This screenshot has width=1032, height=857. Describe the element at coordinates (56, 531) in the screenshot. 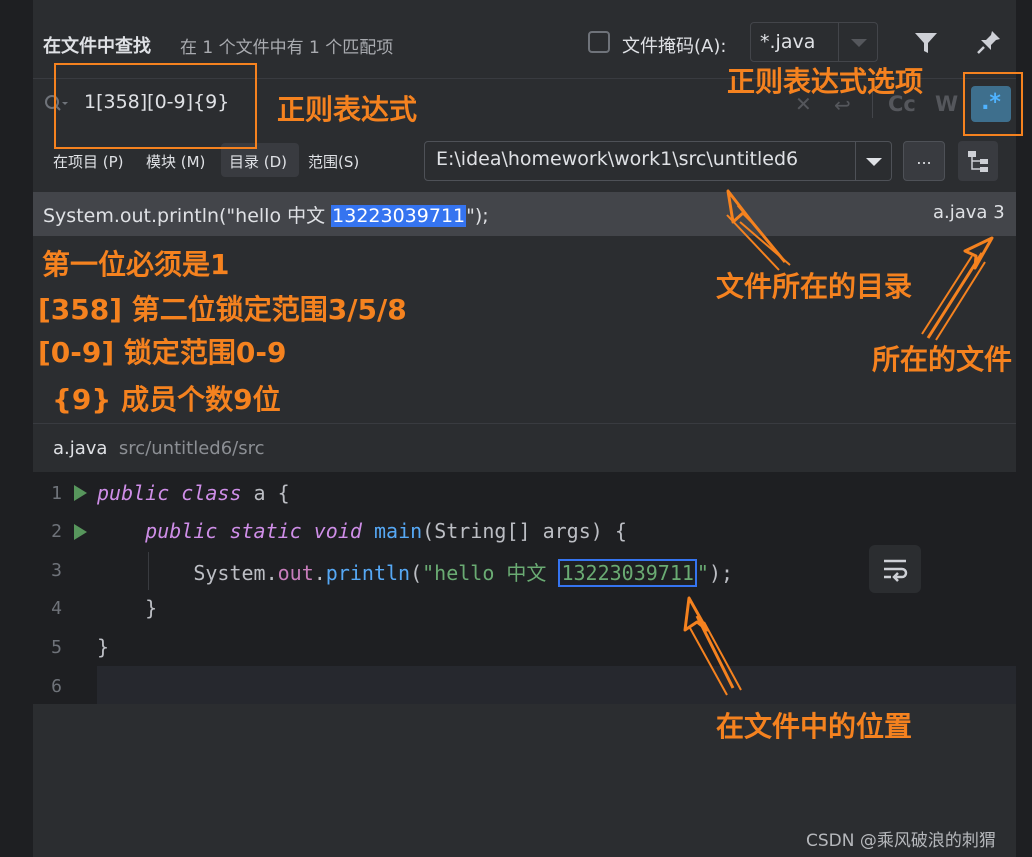

I see `line-number: 2` at that location.